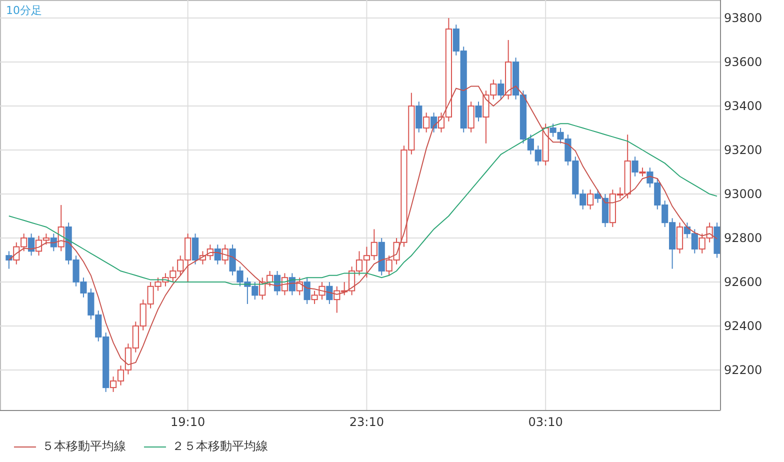 This screenshot has width=784, height=462. Describe the element at coordinates (366, 422) in the screenshot. I see `x-axis-label: 23:10` at that location.